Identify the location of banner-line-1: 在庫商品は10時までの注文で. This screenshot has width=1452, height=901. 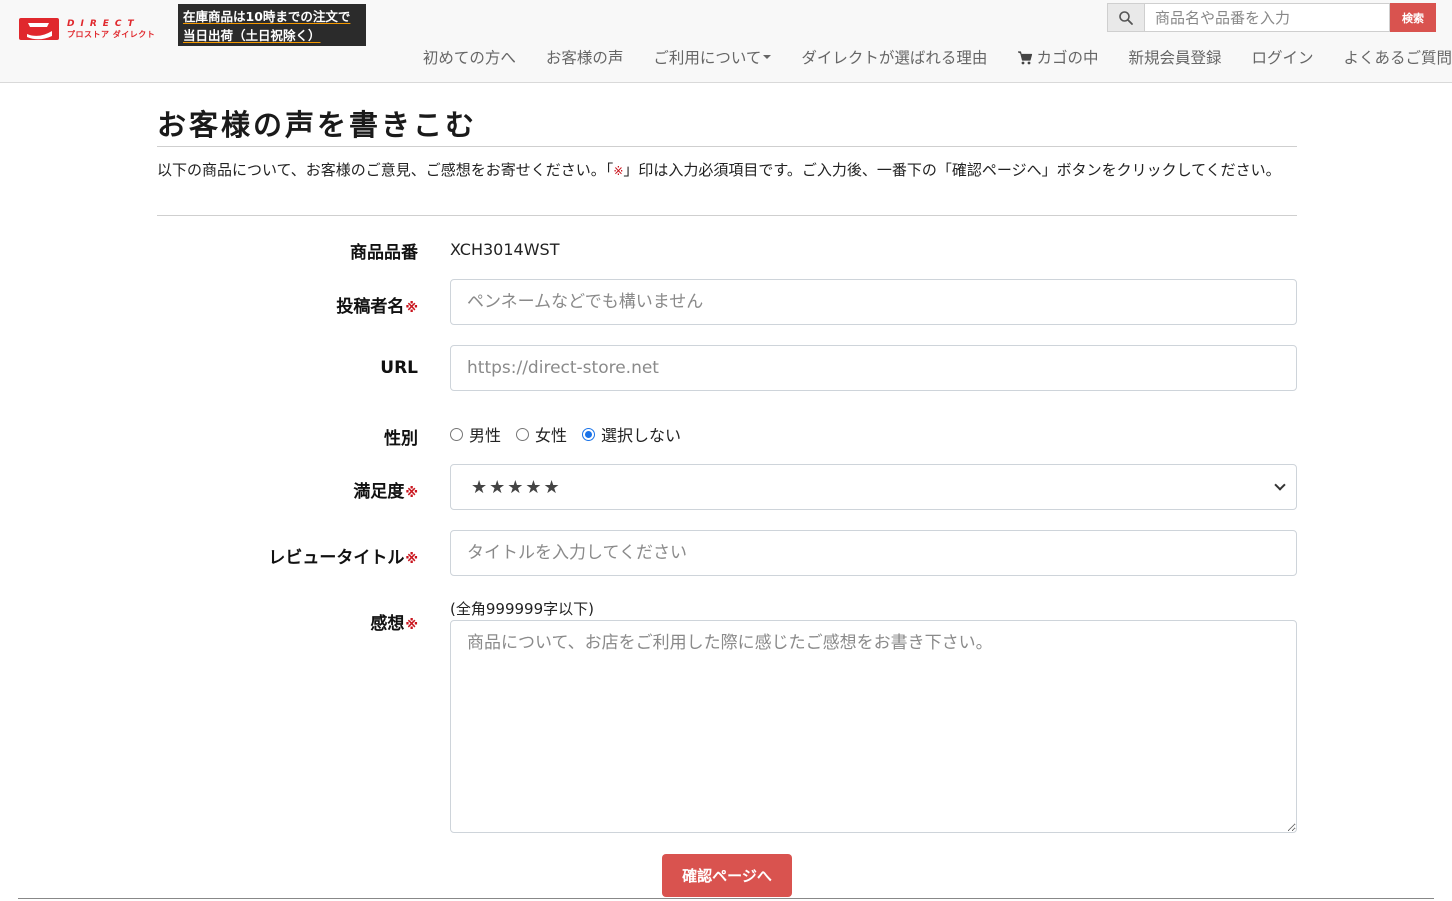
(267, 16).